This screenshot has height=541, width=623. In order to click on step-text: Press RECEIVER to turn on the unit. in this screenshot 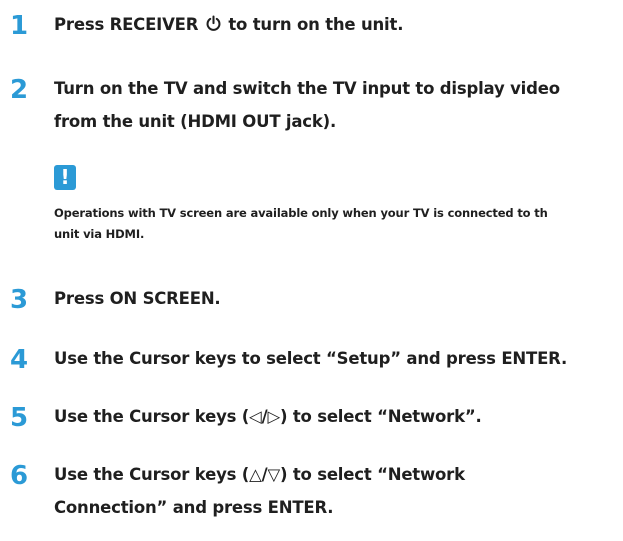, I will do `click(337, 24)`.